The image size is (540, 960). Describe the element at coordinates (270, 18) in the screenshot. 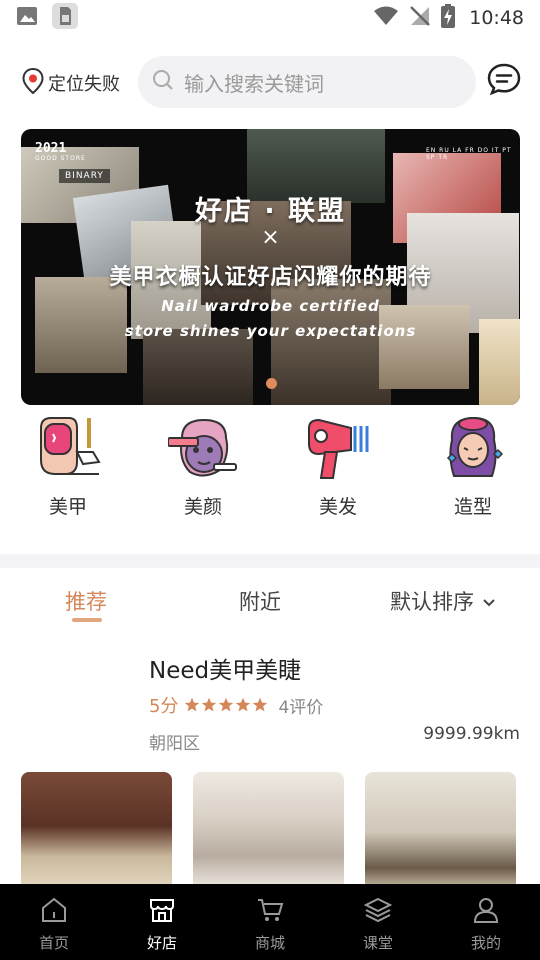

I see `status-bar: 10:48` at that location.